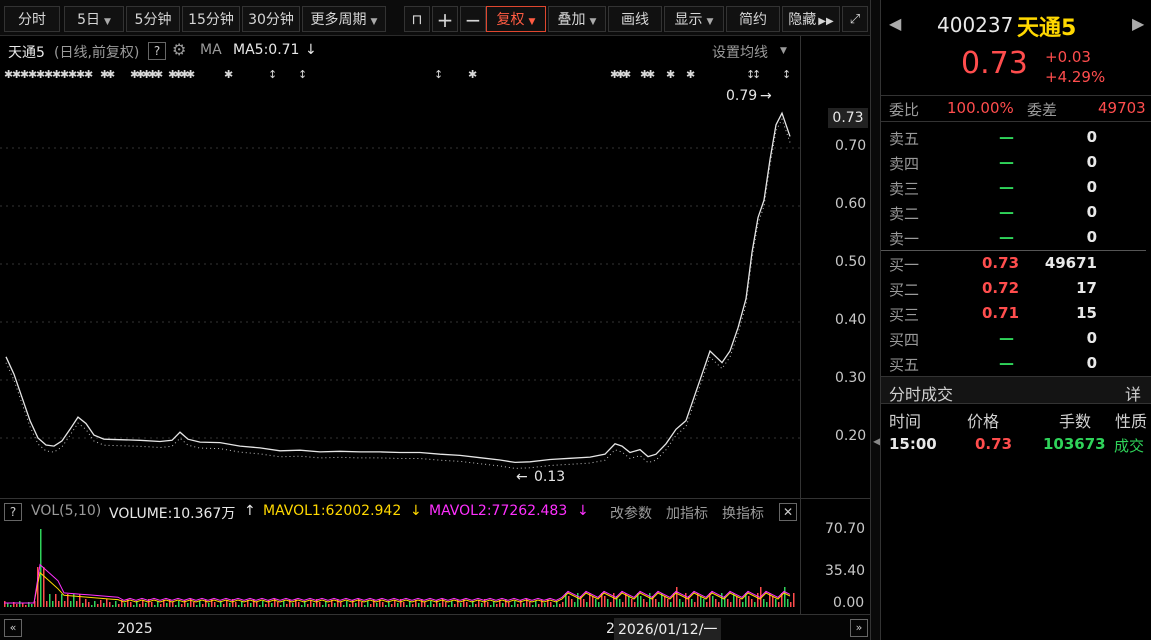 The image size is (1151, 640). Describe the element at coordinates (435, 627) in the screenshot. I see `time-axis: « 2025 2 2026/01/12/一 »` at that location.